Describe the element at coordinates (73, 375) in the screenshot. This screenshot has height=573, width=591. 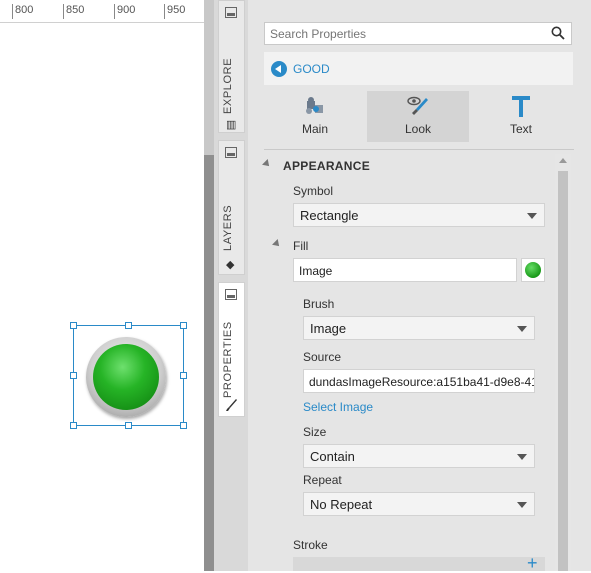
I see `resize-handle-left` at that location.